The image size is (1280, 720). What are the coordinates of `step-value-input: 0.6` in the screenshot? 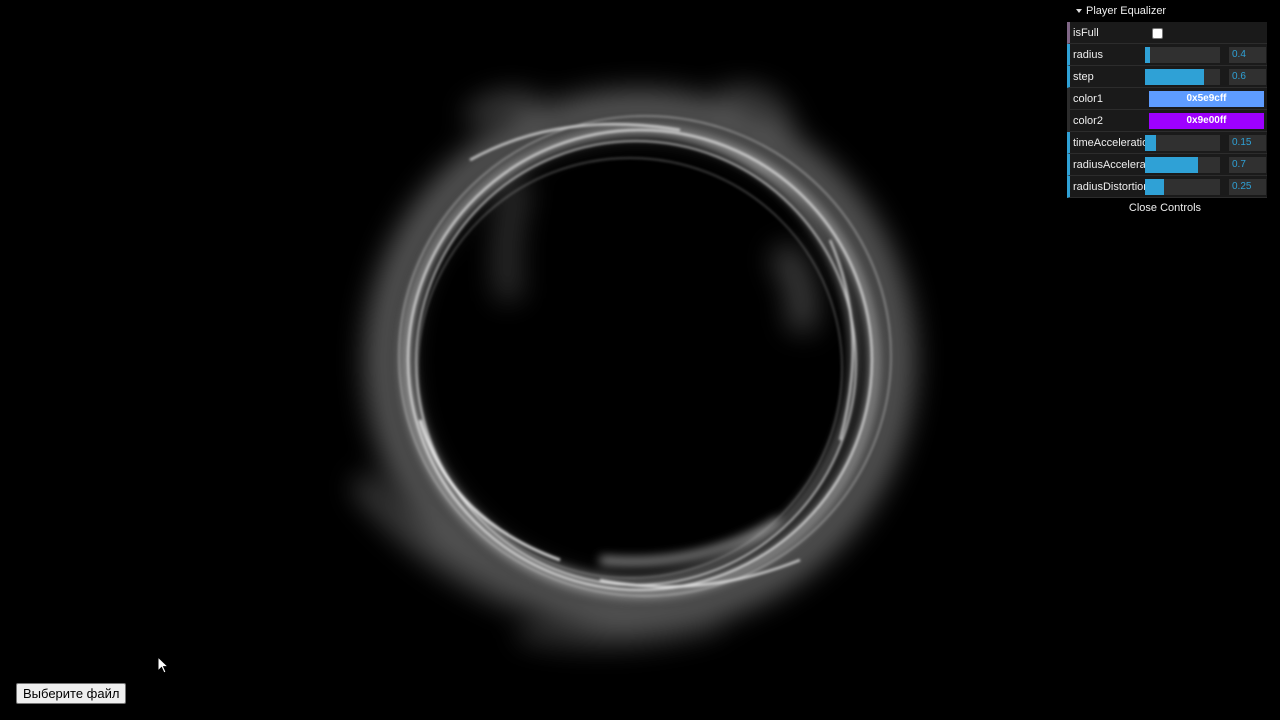 It's located at (1247, 77).